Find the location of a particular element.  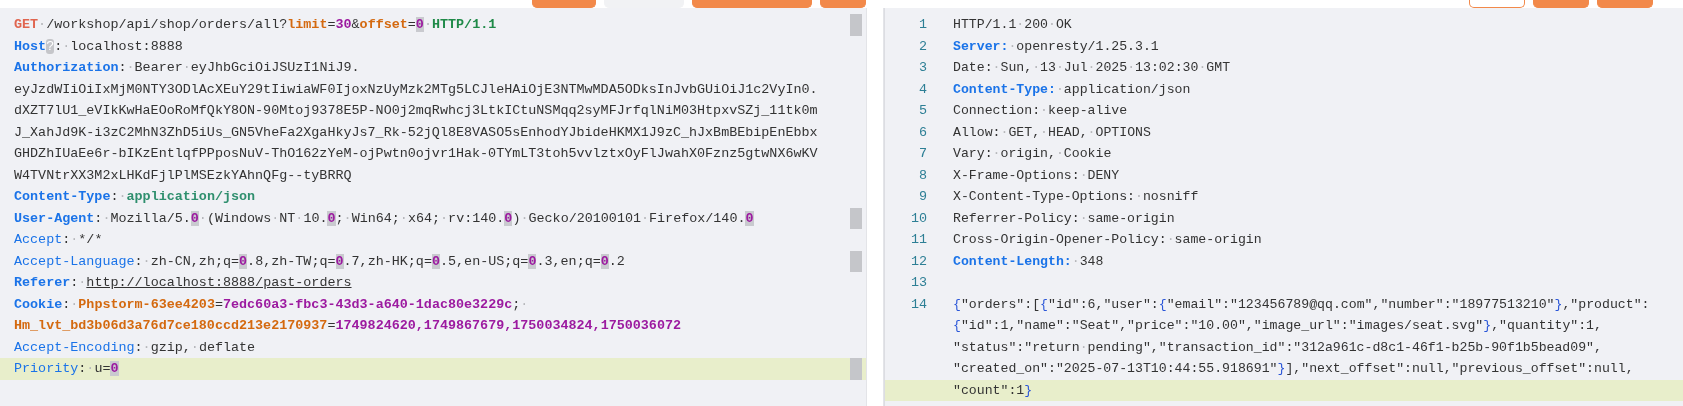

line-number: 11 is located at coordinates (918, 240).